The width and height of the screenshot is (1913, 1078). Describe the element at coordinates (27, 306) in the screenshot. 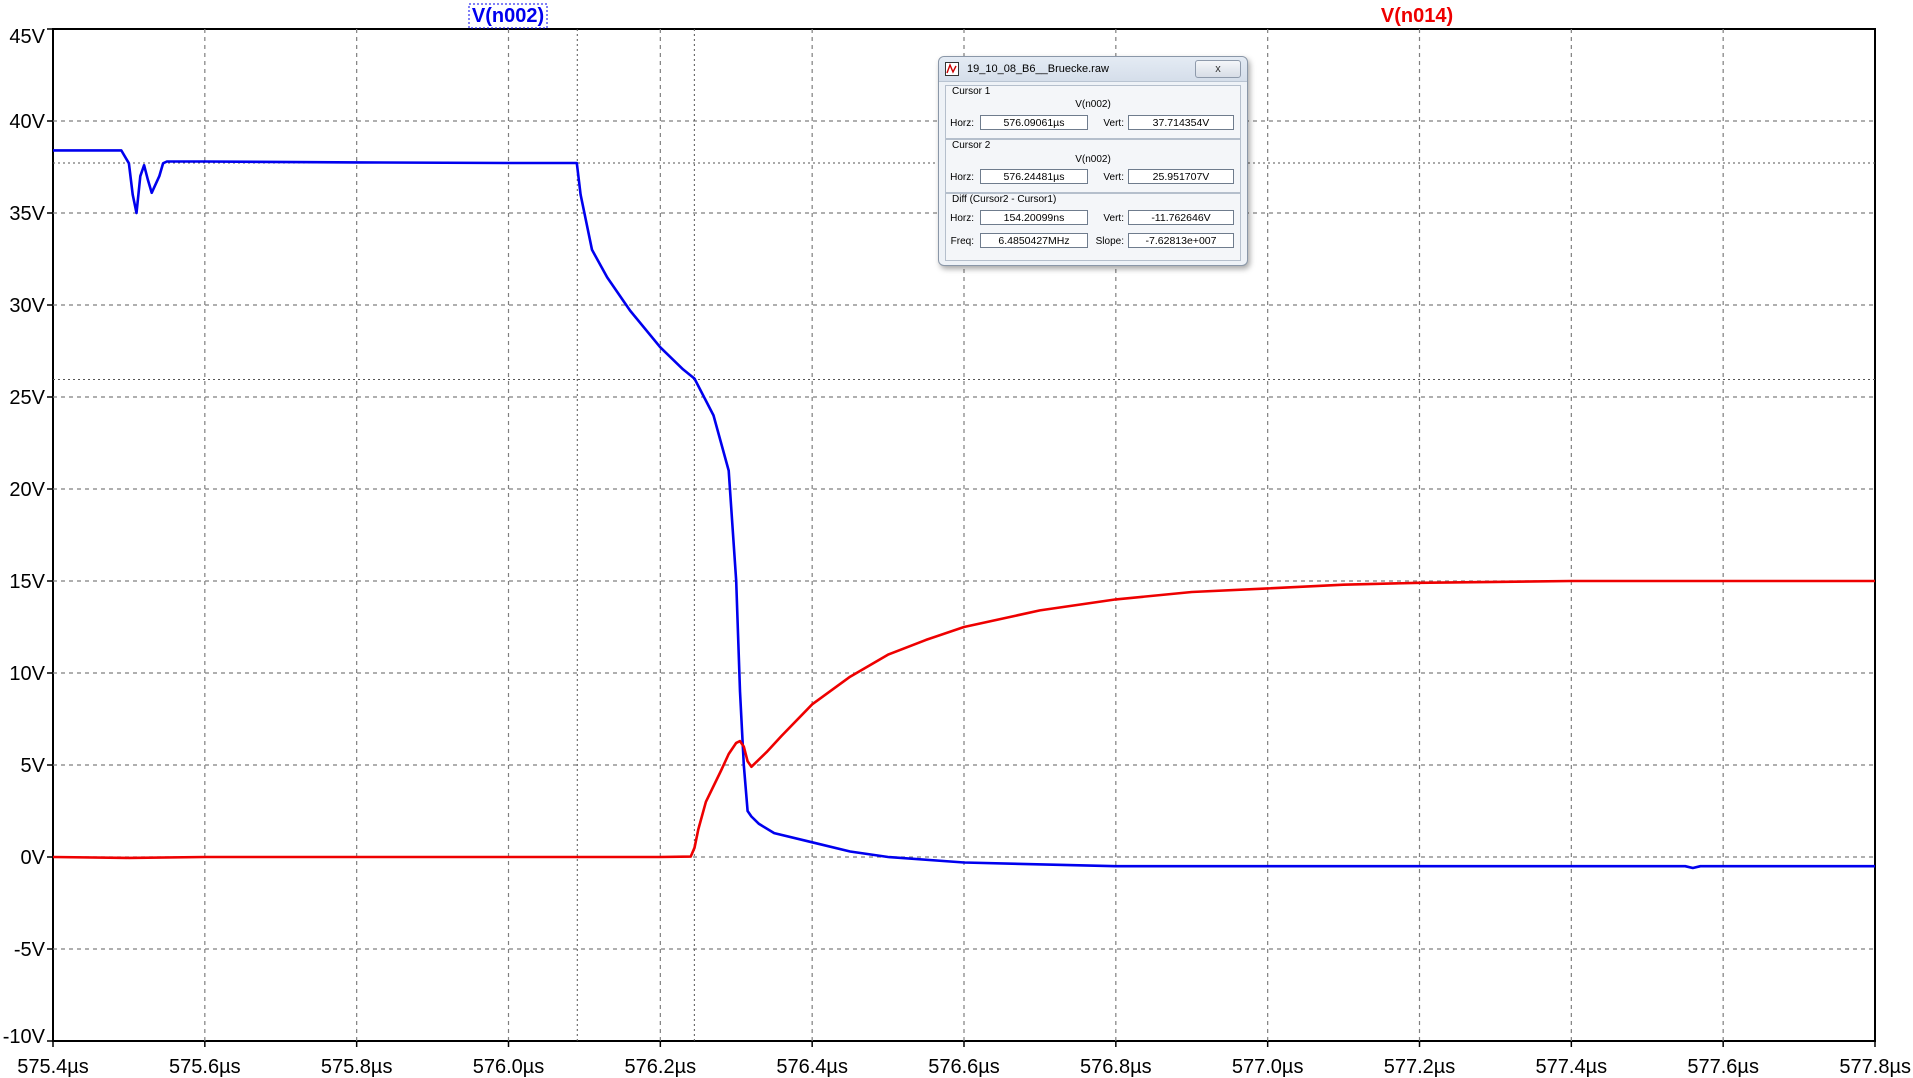

I see `y-tick-label: 30V` at that location.